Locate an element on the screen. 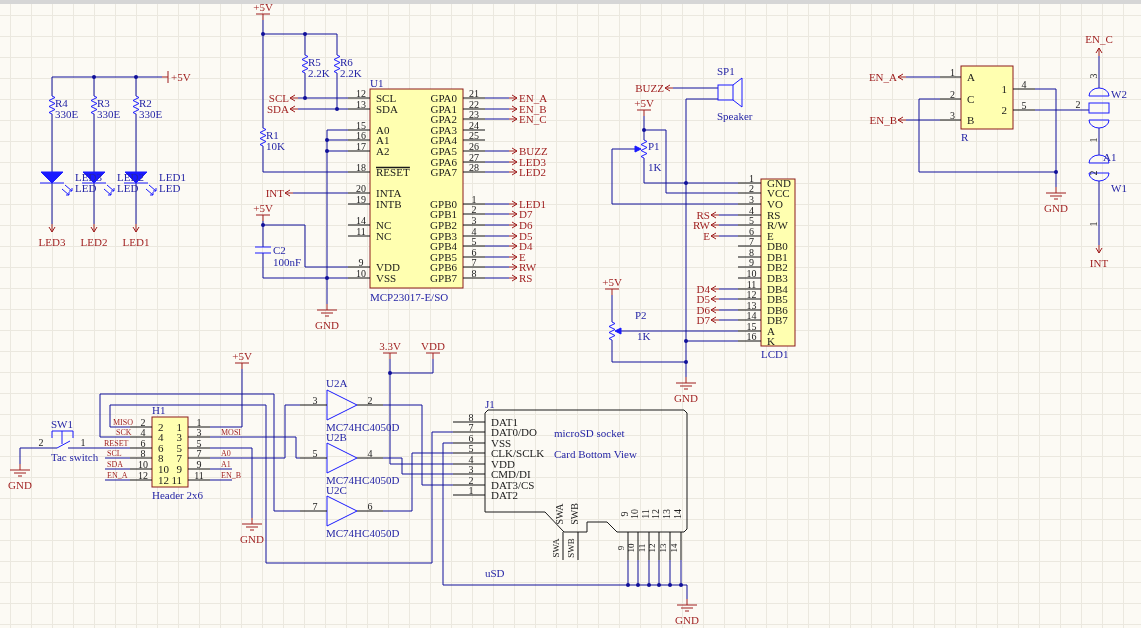  net-label: D6 is located at coordinates (526, 225).